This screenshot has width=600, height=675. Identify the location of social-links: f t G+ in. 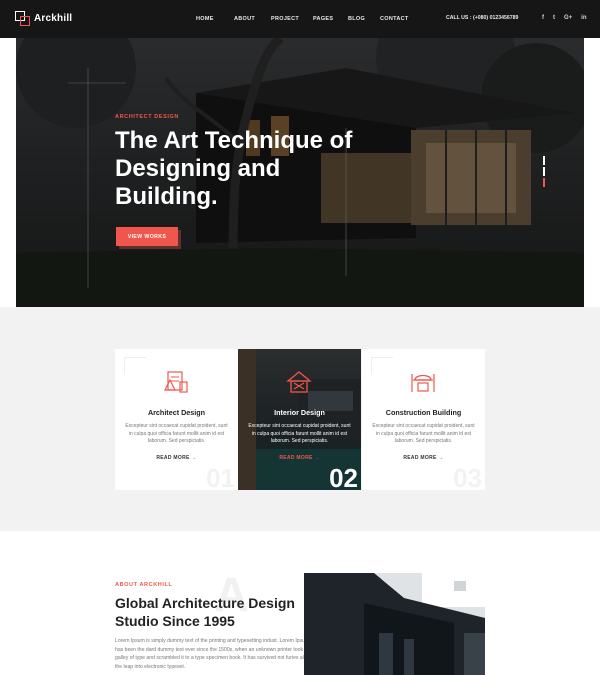
(564, 18).